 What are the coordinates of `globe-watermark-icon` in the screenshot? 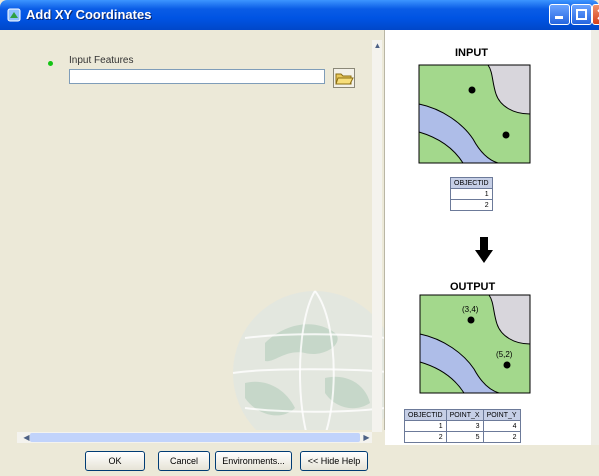 It's located at (308, 360).